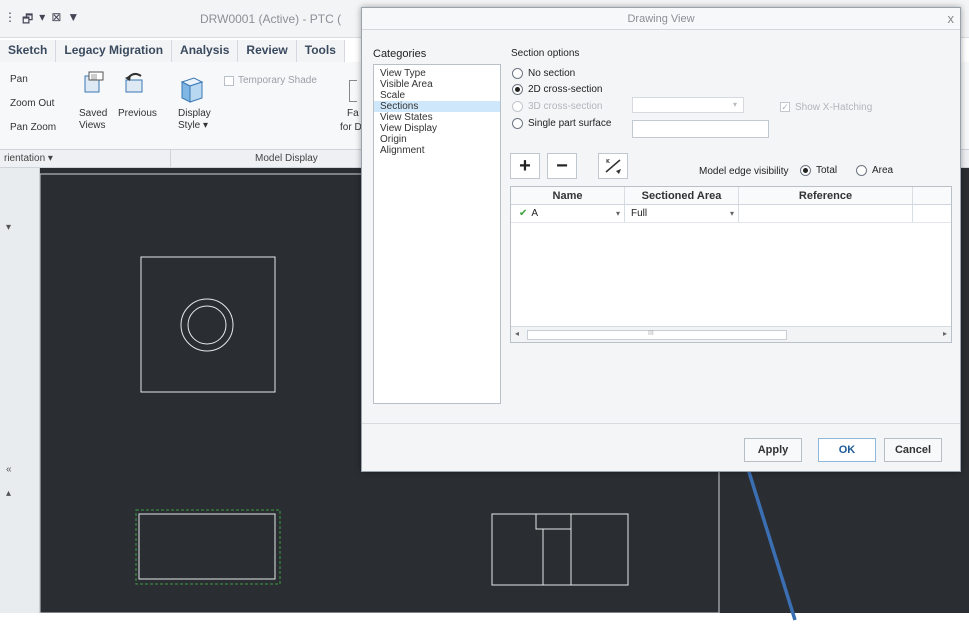  What do you see at coordinates (945, 333) in the screenshot?
I see `scroll-right-icon: ▸` at bounding box center [945, 333].